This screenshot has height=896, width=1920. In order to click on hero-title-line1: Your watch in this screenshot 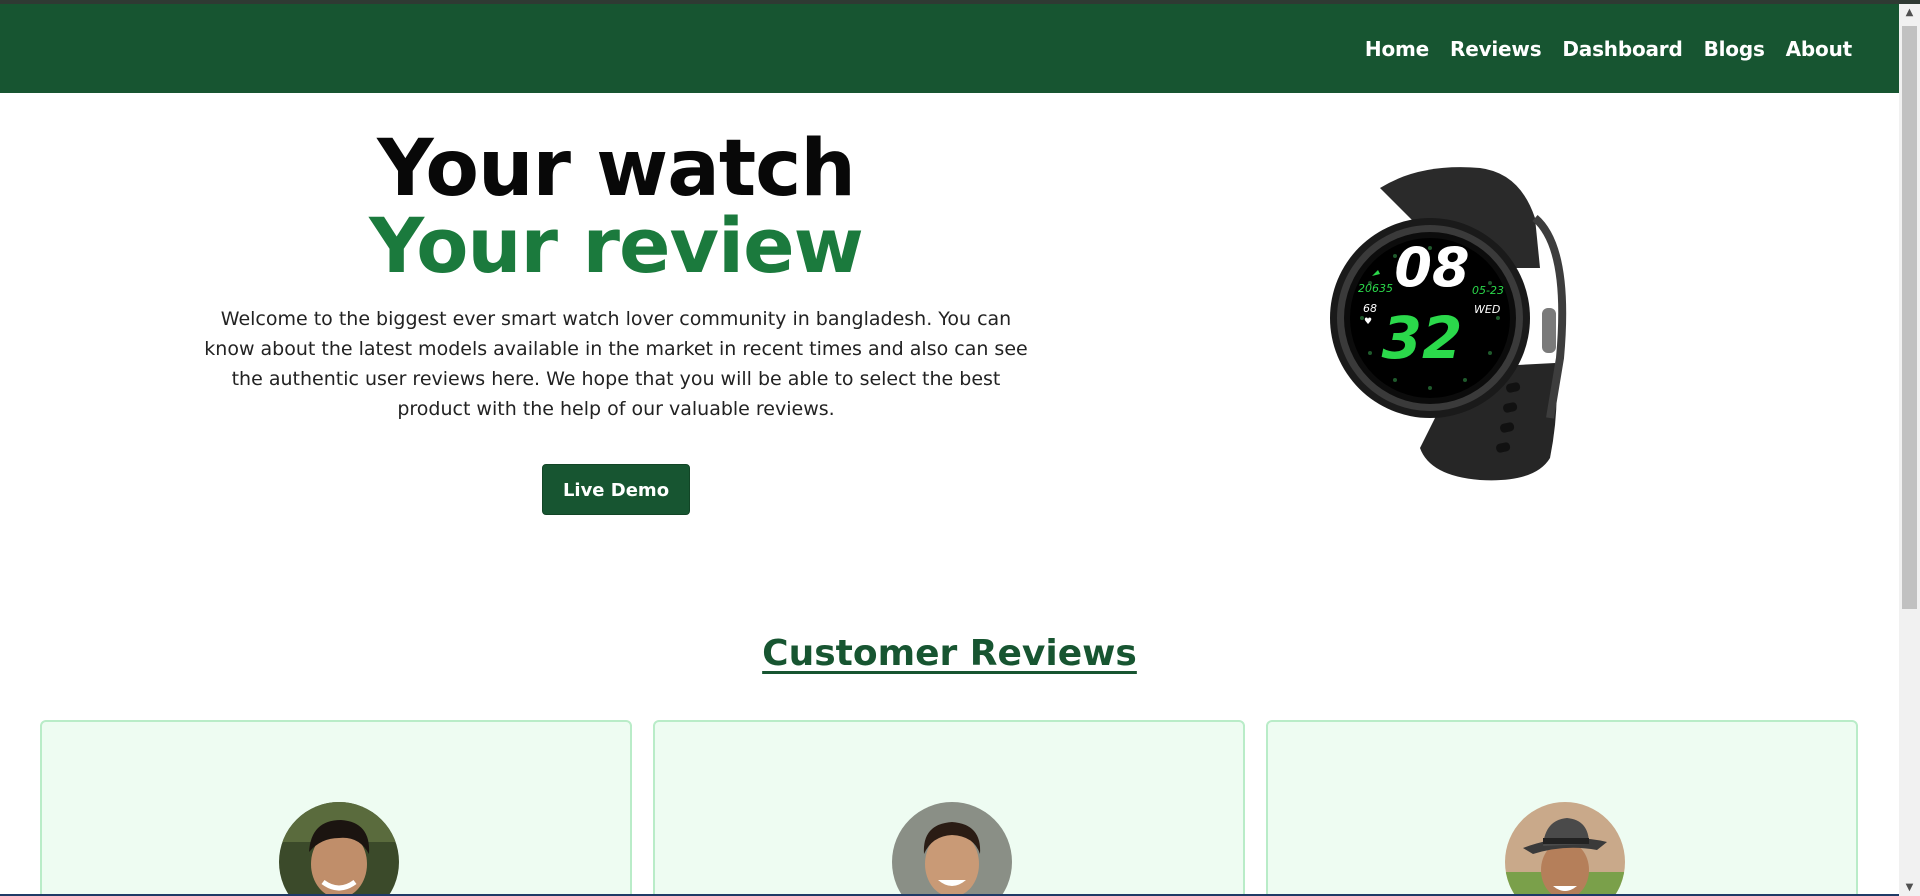, I will do `click(616, 169)`.